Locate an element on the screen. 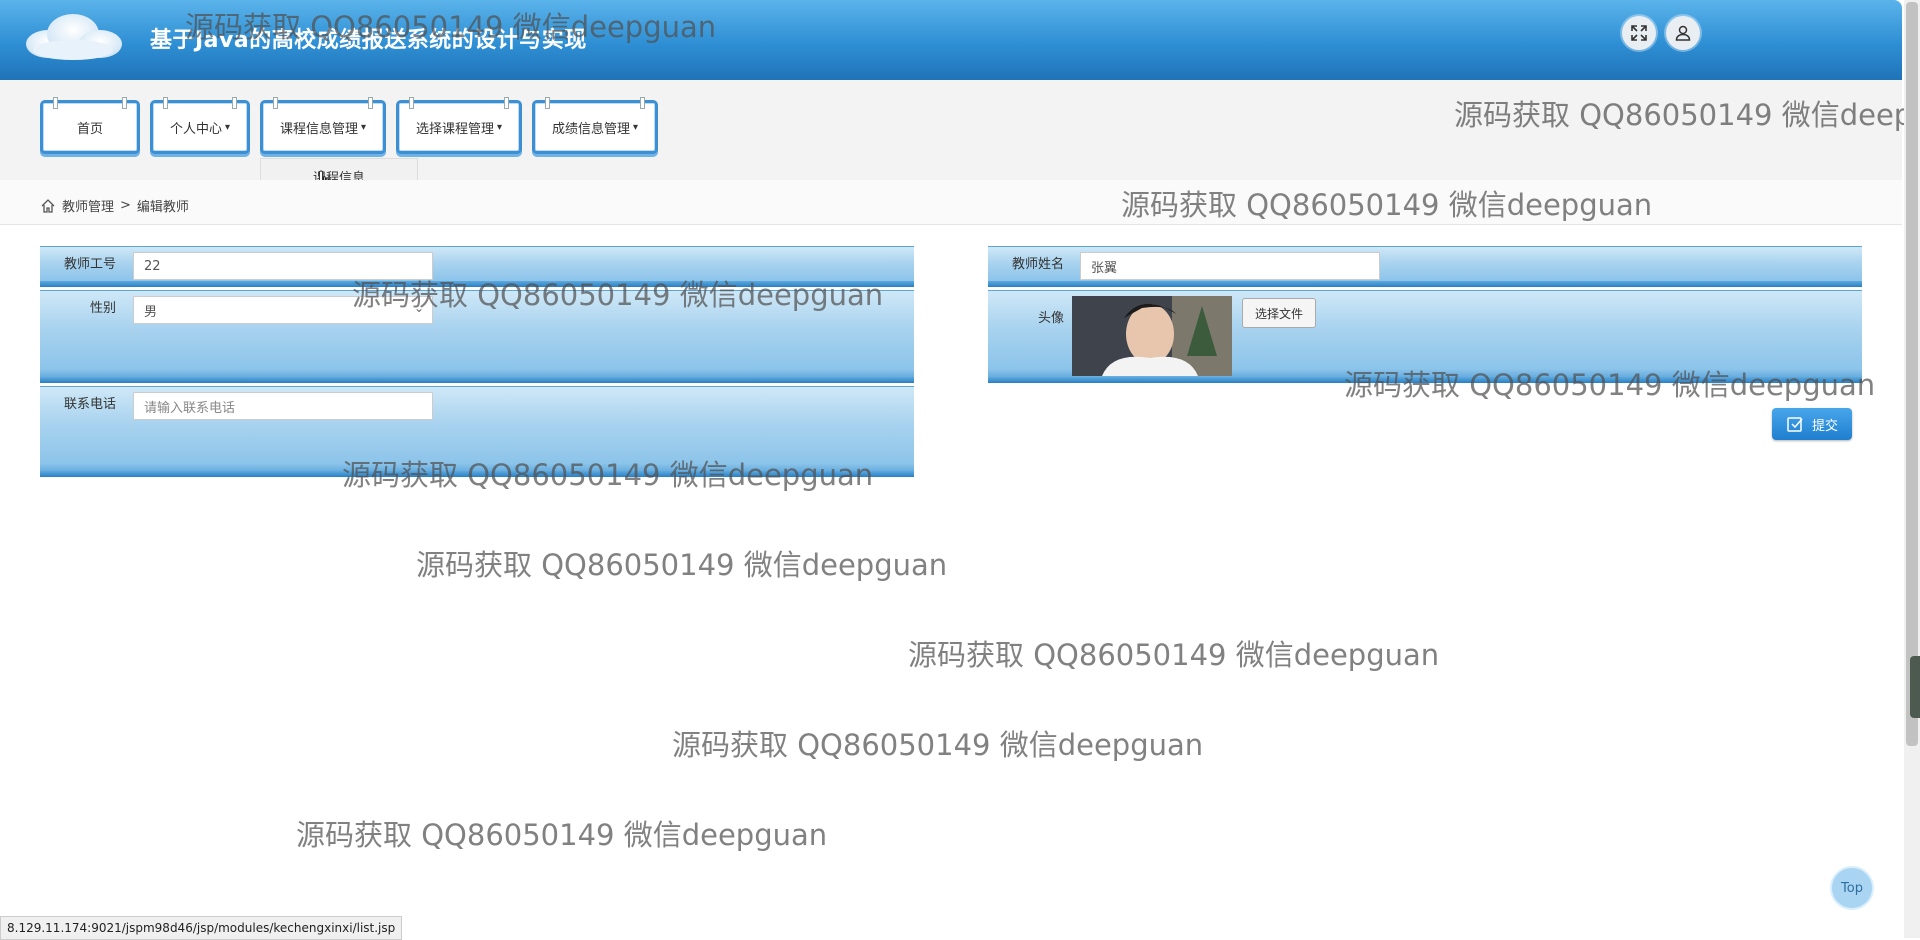  cloud-logo-icon is located at coordinates (74, 37).